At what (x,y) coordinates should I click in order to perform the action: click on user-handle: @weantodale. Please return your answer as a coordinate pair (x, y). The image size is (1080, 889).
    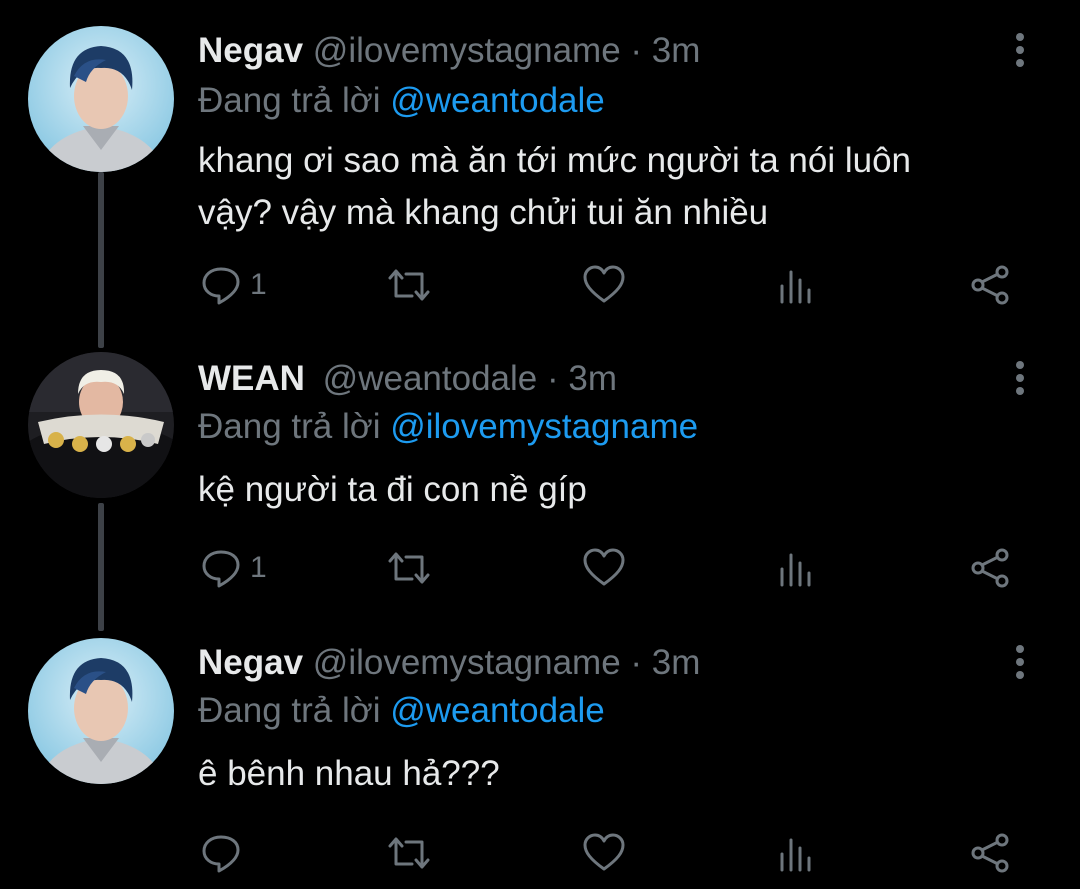
    Looking at the image, I should click on (430, 378).